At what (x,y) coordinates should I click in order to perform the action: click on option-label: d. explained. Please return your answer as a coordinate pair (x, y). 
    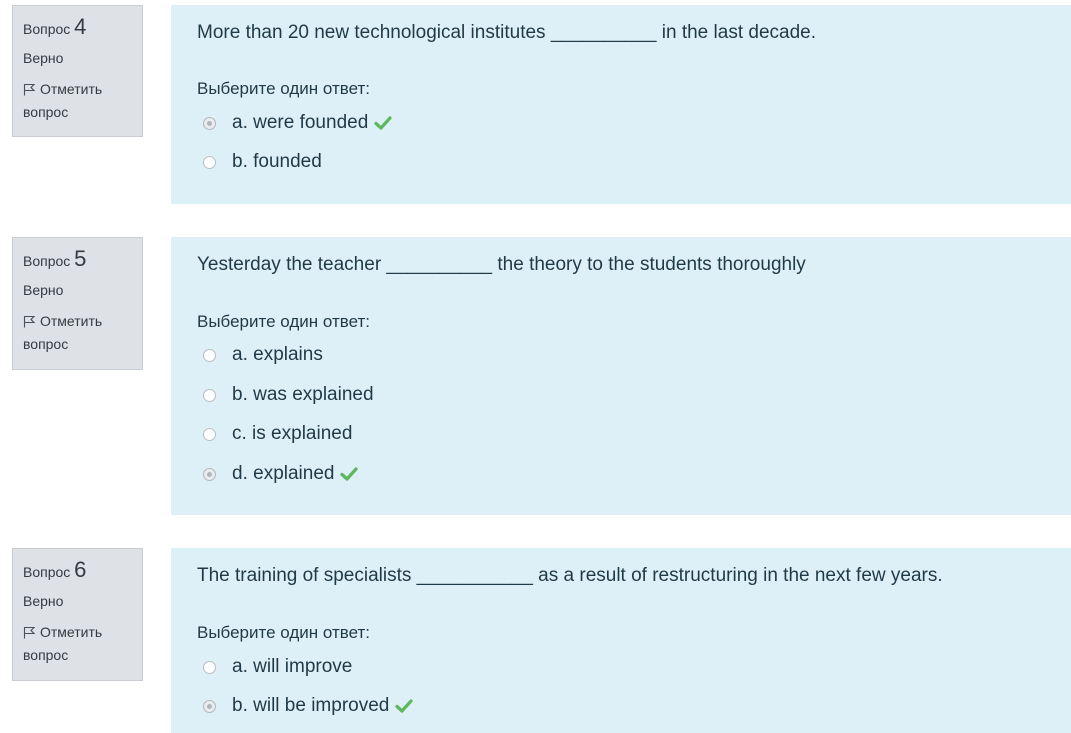
    Looking at the image, I should click on (283, 473).